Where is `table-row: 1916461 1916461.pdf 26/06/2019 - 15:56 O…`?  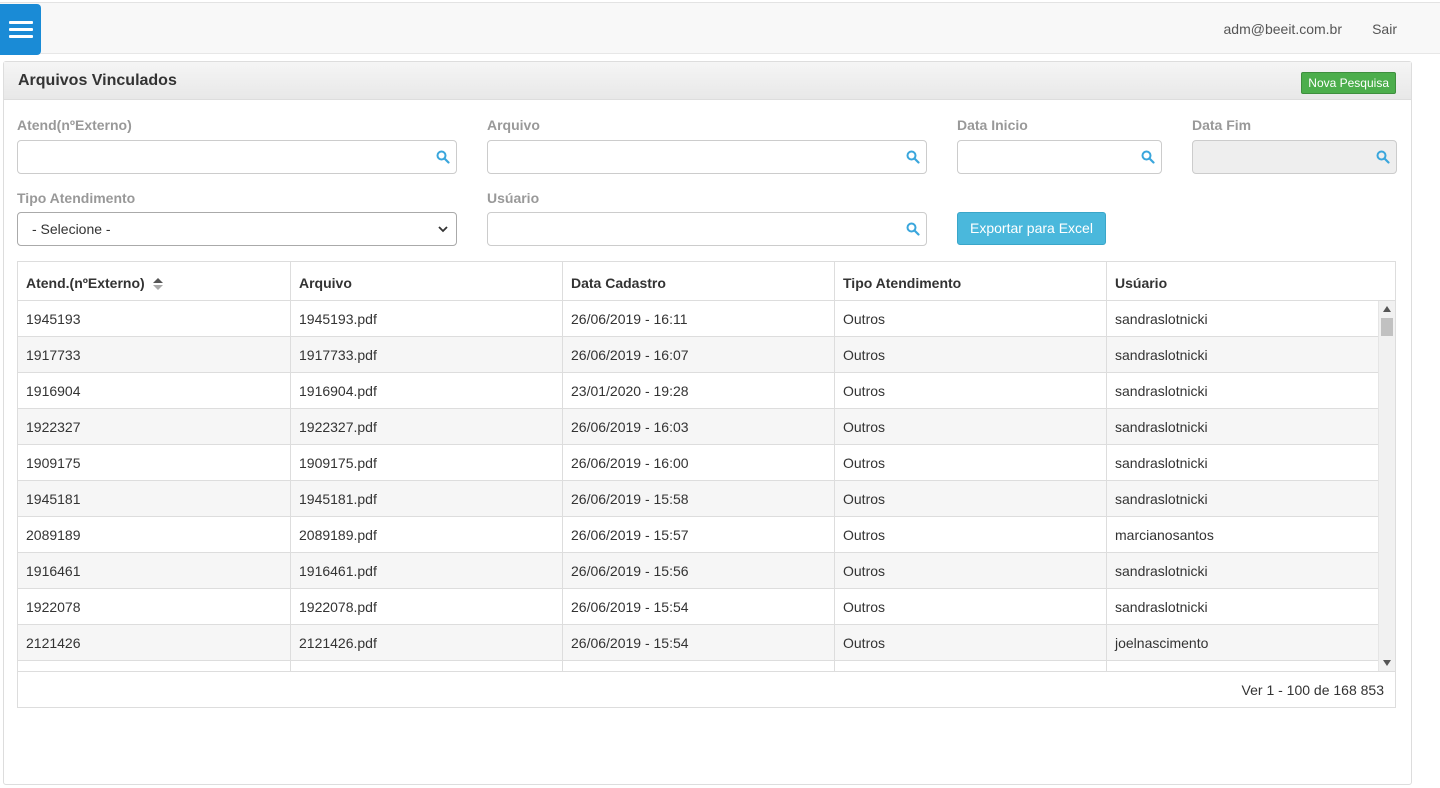
table-row: 1916461 1916461.pdf 26/06/2019 - 15:56 O… is located at coordinates (698, 571).